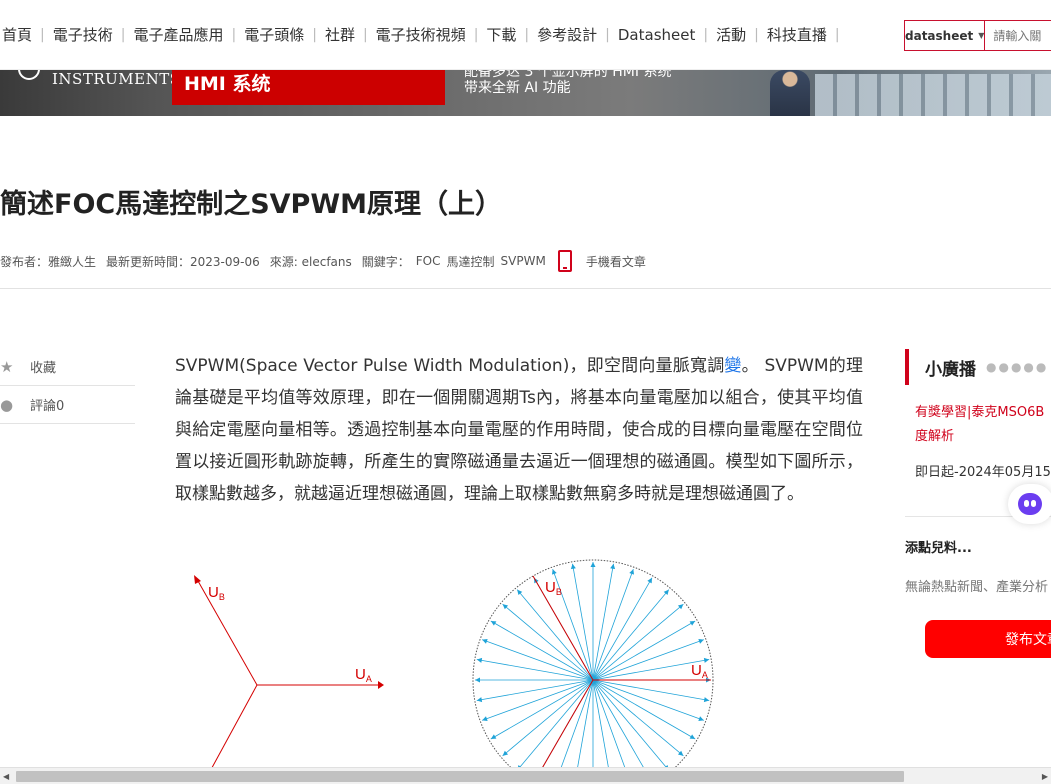  I want to click on banner-copy: 配备多达 3 个显示屏的 HMI 系统 带来全新 AI 功能, so click(567, 83).